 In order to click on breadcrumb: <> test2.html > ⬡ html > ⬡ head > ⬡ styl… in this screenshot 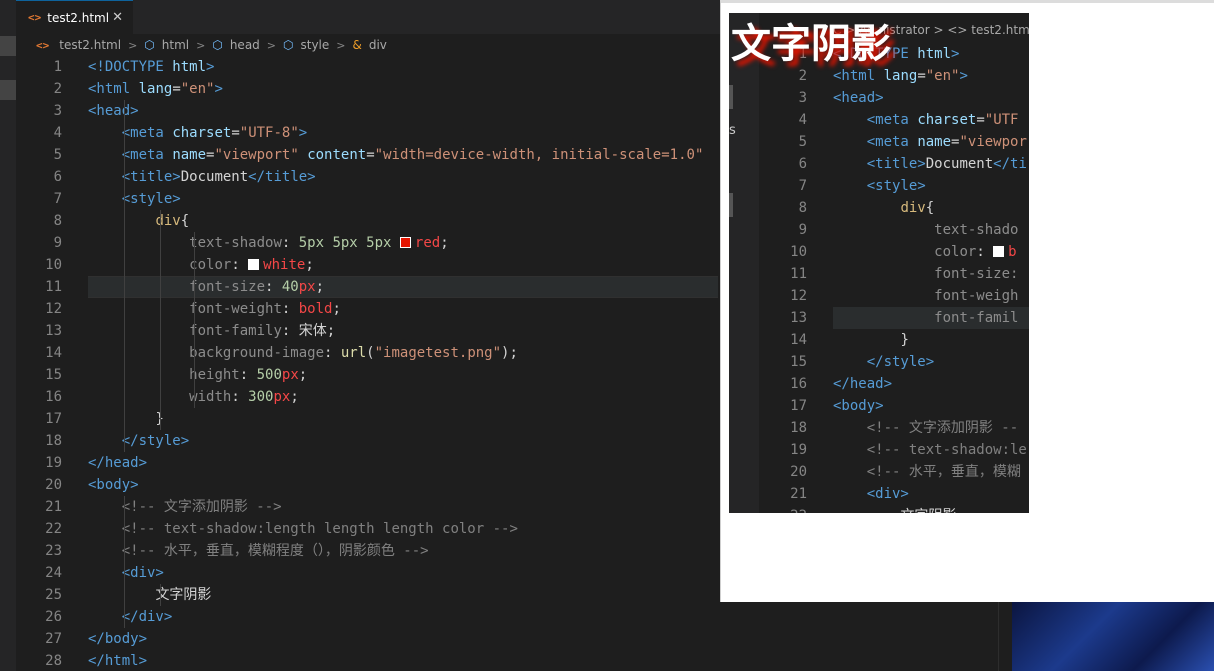, I will do `click(366, 45)`.